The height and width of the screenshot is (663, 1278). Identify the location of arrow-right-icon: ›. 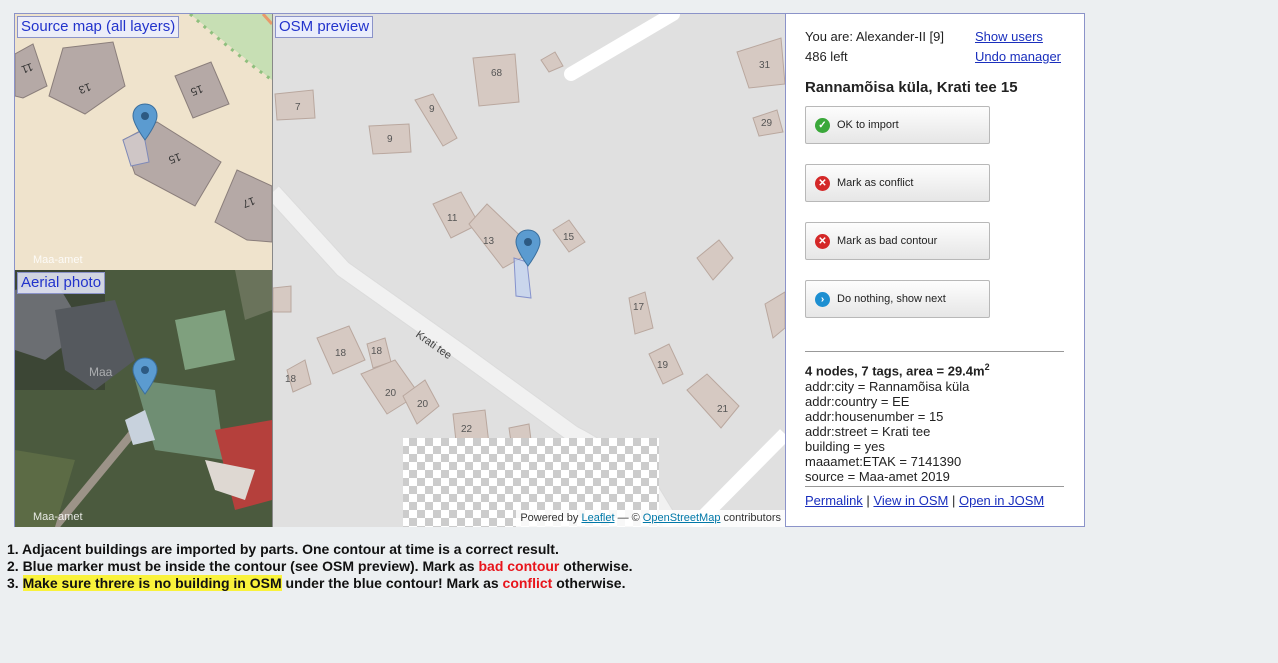
(822, 299).